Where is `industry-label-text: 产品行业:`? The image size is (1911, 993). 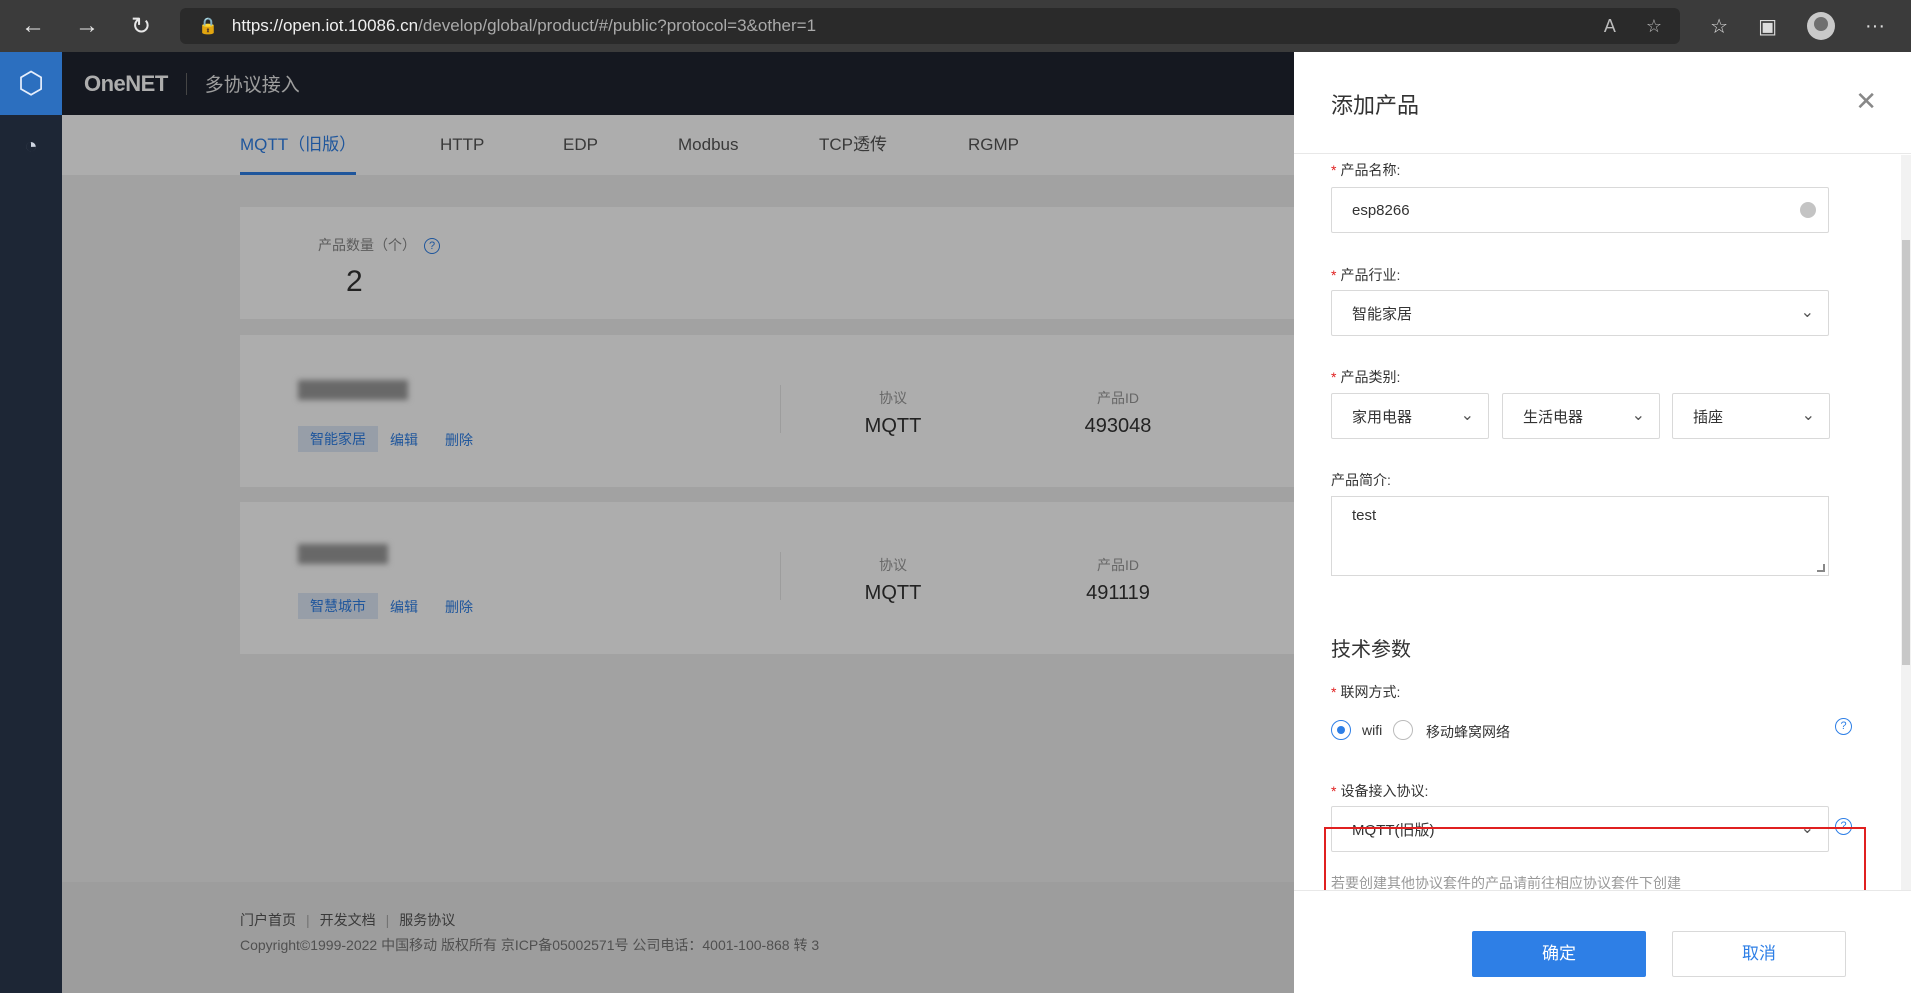
industry-label-text: 产品行业: is located at coordinates (1370, 275).